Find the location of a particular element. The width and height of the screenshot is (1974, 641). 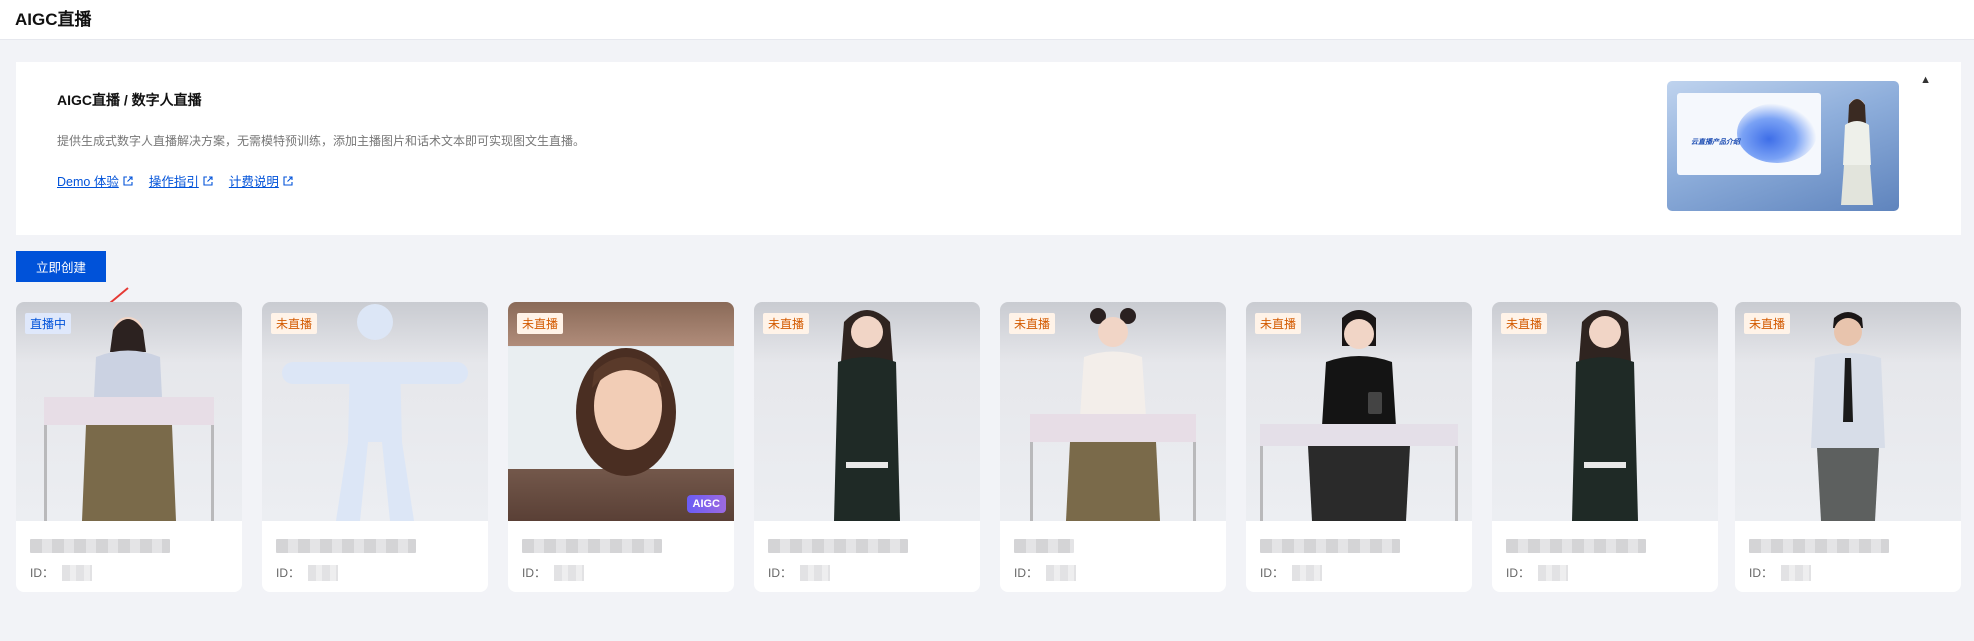

thumbnail-swirl-graphic is located at coordinates (1777, 133).